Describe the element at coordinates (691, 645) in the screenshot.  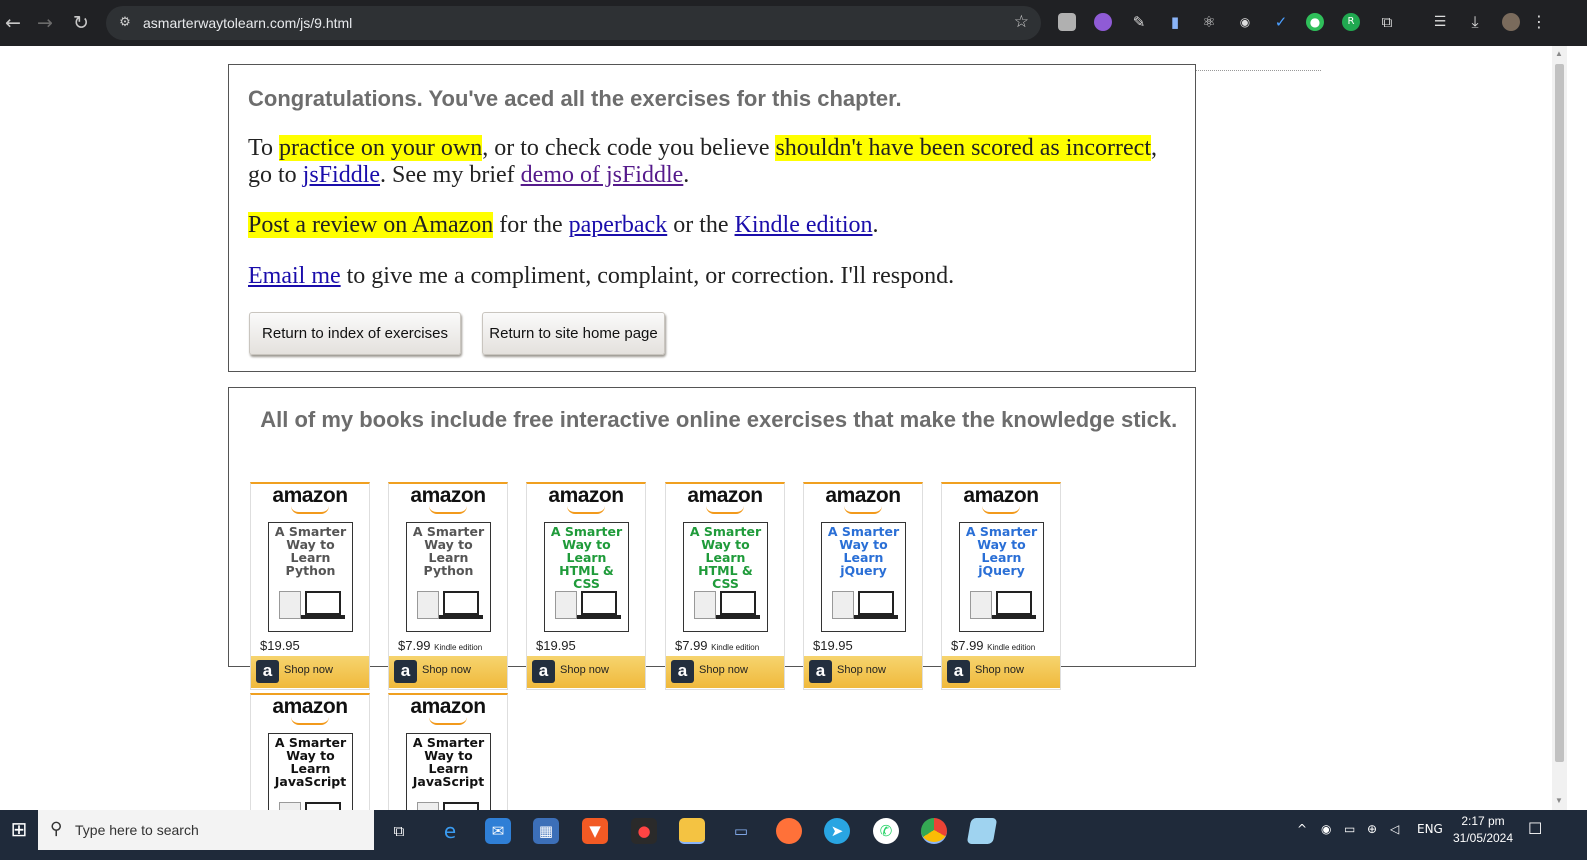
I see `price-value: $7.99` at that location.